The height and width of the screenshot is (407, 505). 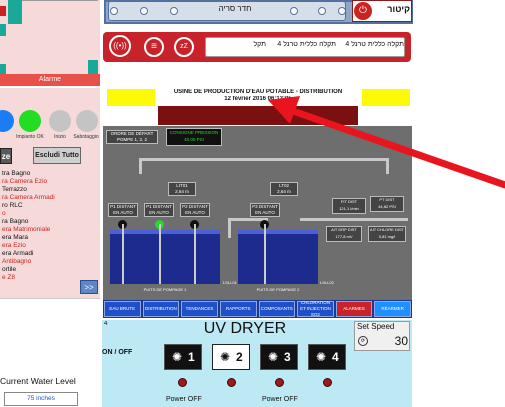 What do you see at coordinates (41, 206) in the screenshot?
I see `zone-list-item: ro RLC` at bounding box center [41, 206].